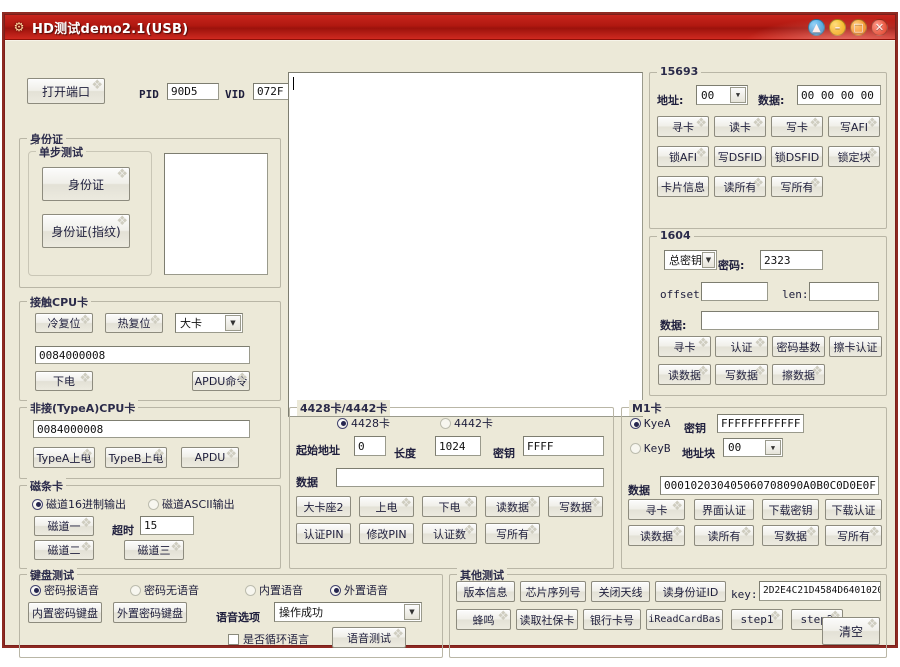 The image size is (900, 667). I want to click on timeout-field: 15, so click(167, 525).